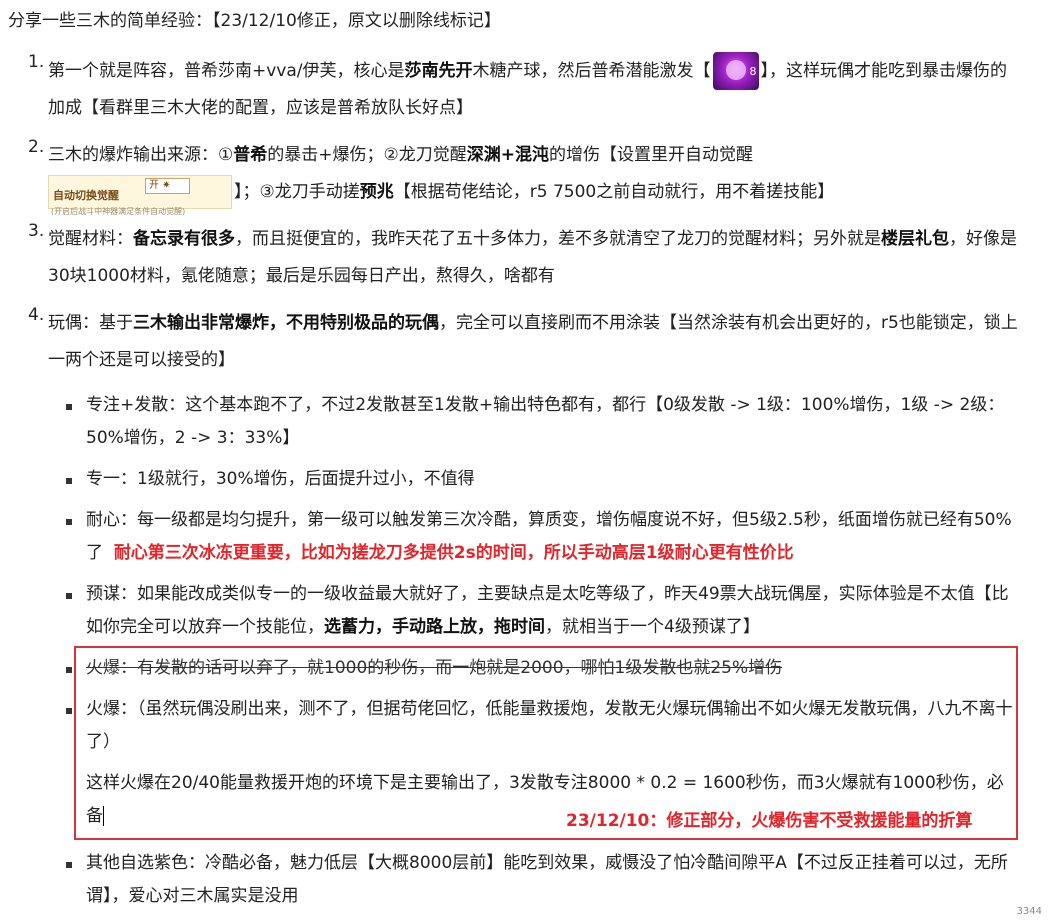  Describe the element at coordinates (90, 239) in the screenshot. I see `text: 觉醒材料：` at that location.